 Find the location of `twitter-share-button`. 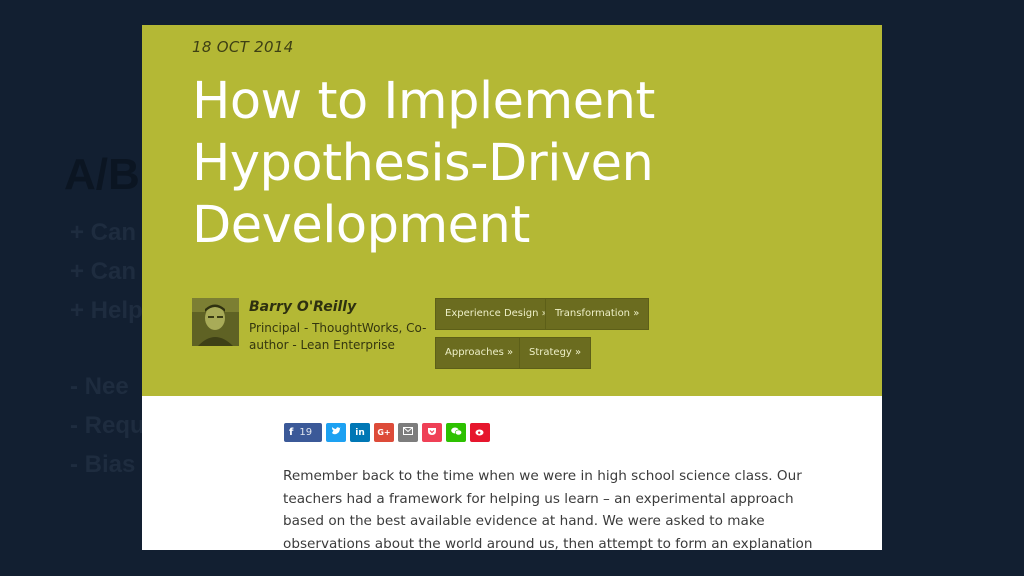

twitter-share-button is located at coordinates (336, 432).